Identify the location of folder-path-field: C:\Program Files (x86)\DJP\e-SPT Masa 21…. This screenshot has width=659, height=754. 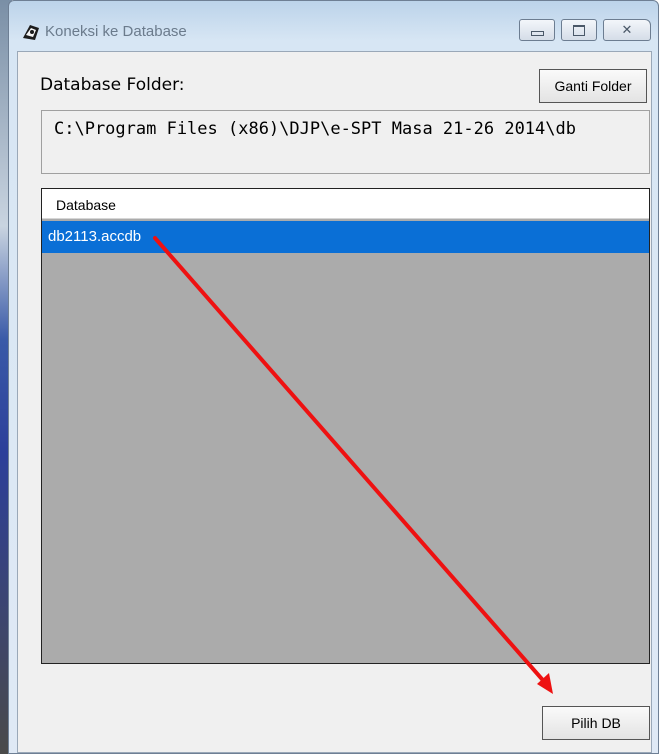
(345, 142).